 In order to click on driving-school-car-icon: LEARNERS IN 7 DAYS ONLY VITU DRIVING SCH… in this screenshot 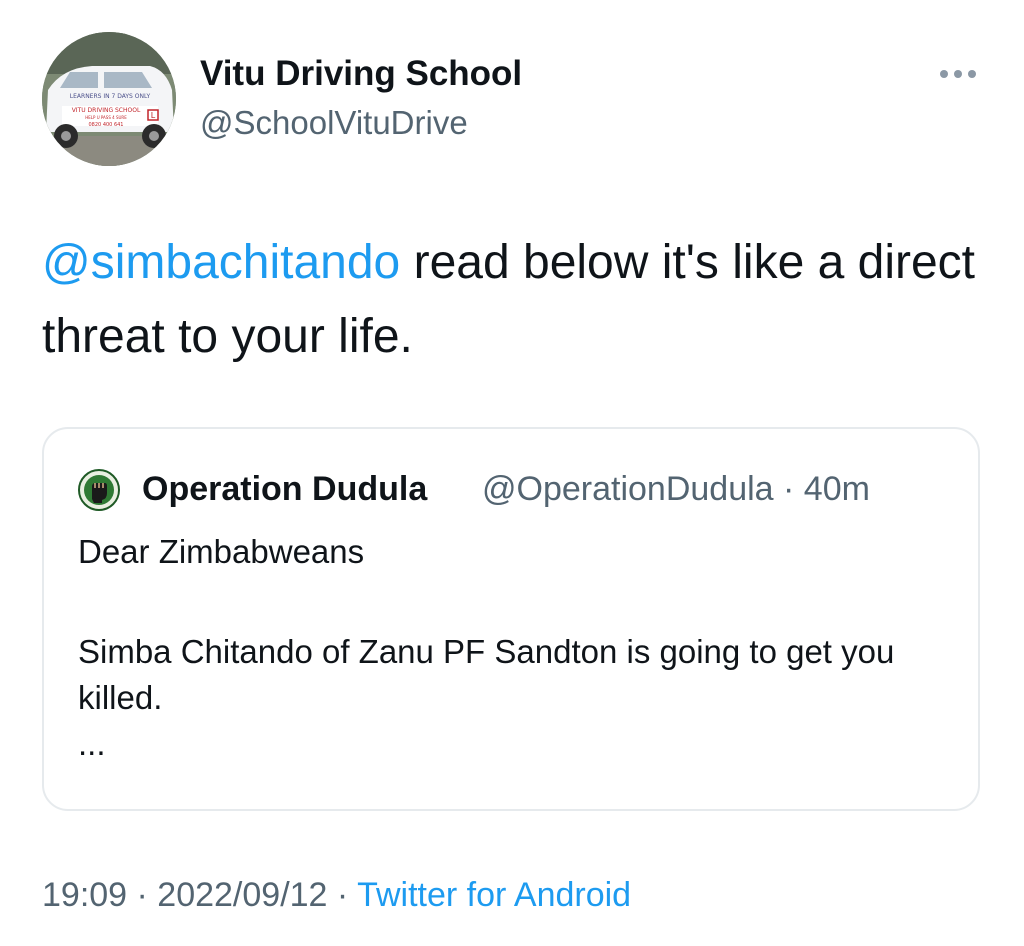, I will do `click(109, 99)`.